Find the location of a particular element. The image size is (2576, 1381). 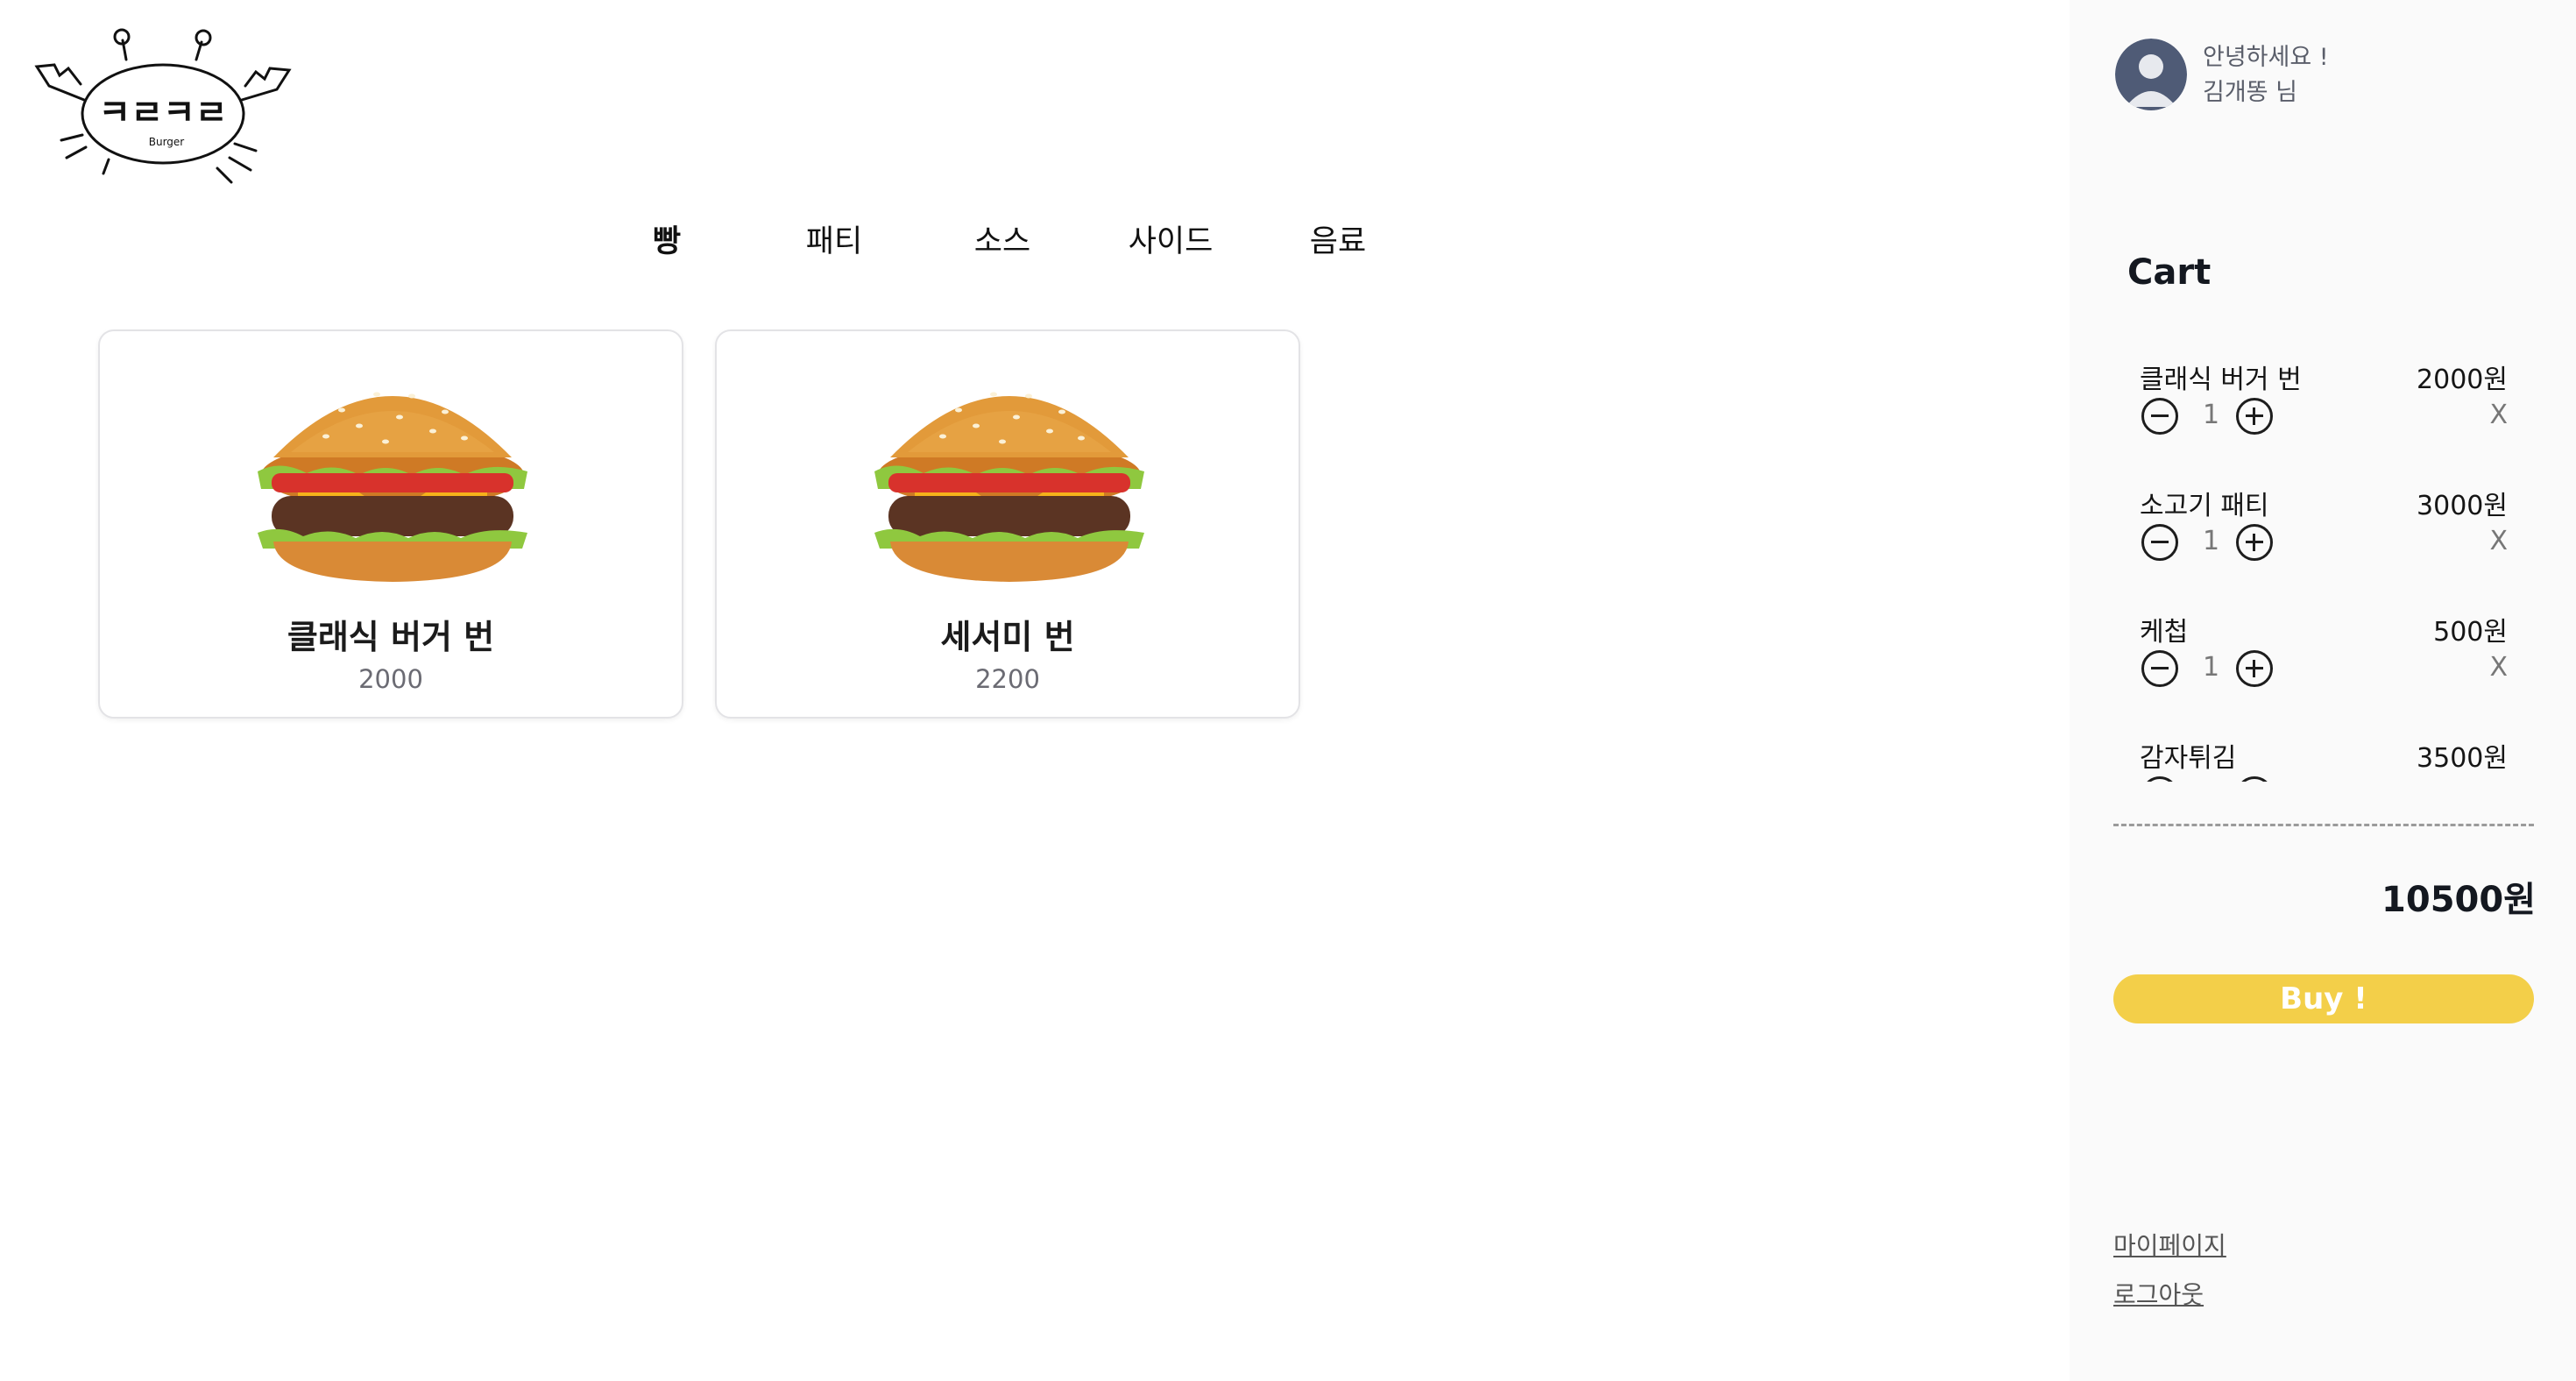

tab-drink: 음료 is located at coordinates (1338, 242).